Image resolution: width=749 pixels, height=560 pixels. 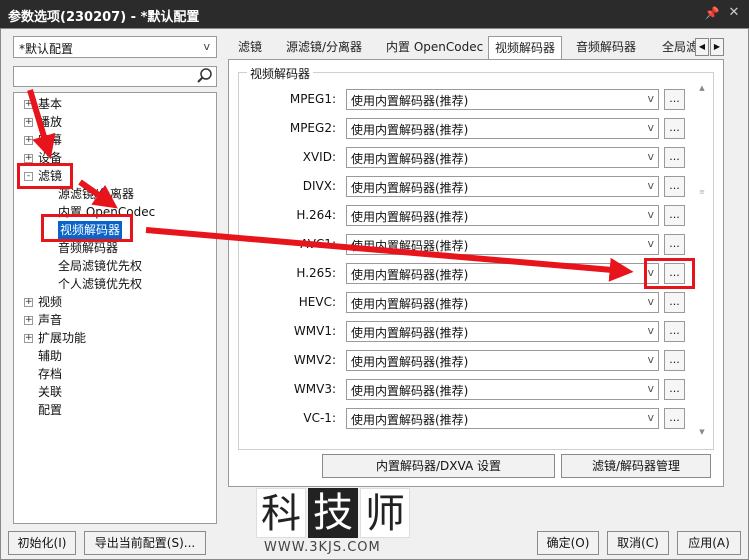 I want to click on tab-scroll-right-icon: ▶, so click(x=717, y=47).